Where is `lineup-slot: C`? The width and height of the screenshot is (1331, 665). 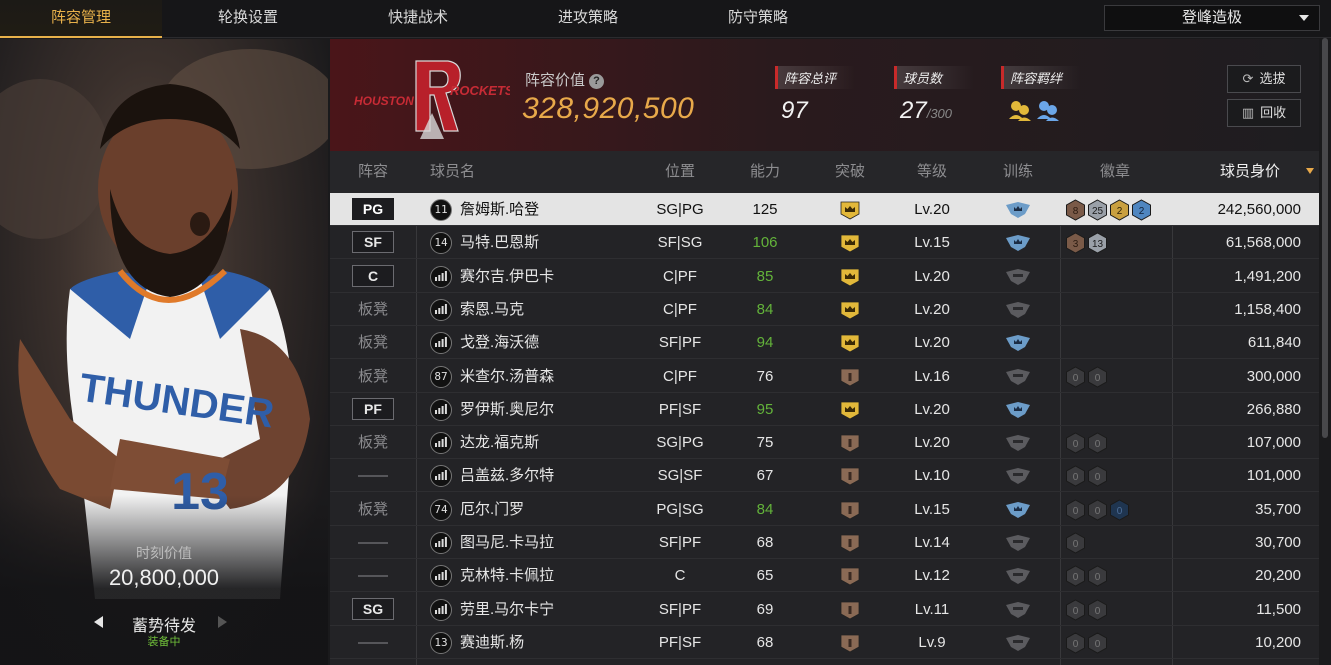
lineup-slot: C is located at coordinates (373, 276).